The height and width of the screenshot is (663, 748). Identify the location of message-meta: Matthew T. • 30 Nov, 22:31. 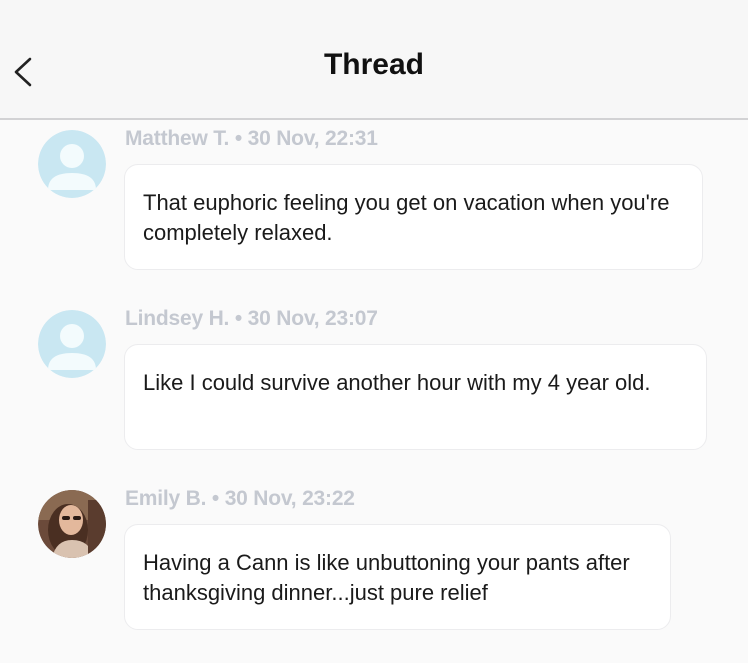
(251, 139).